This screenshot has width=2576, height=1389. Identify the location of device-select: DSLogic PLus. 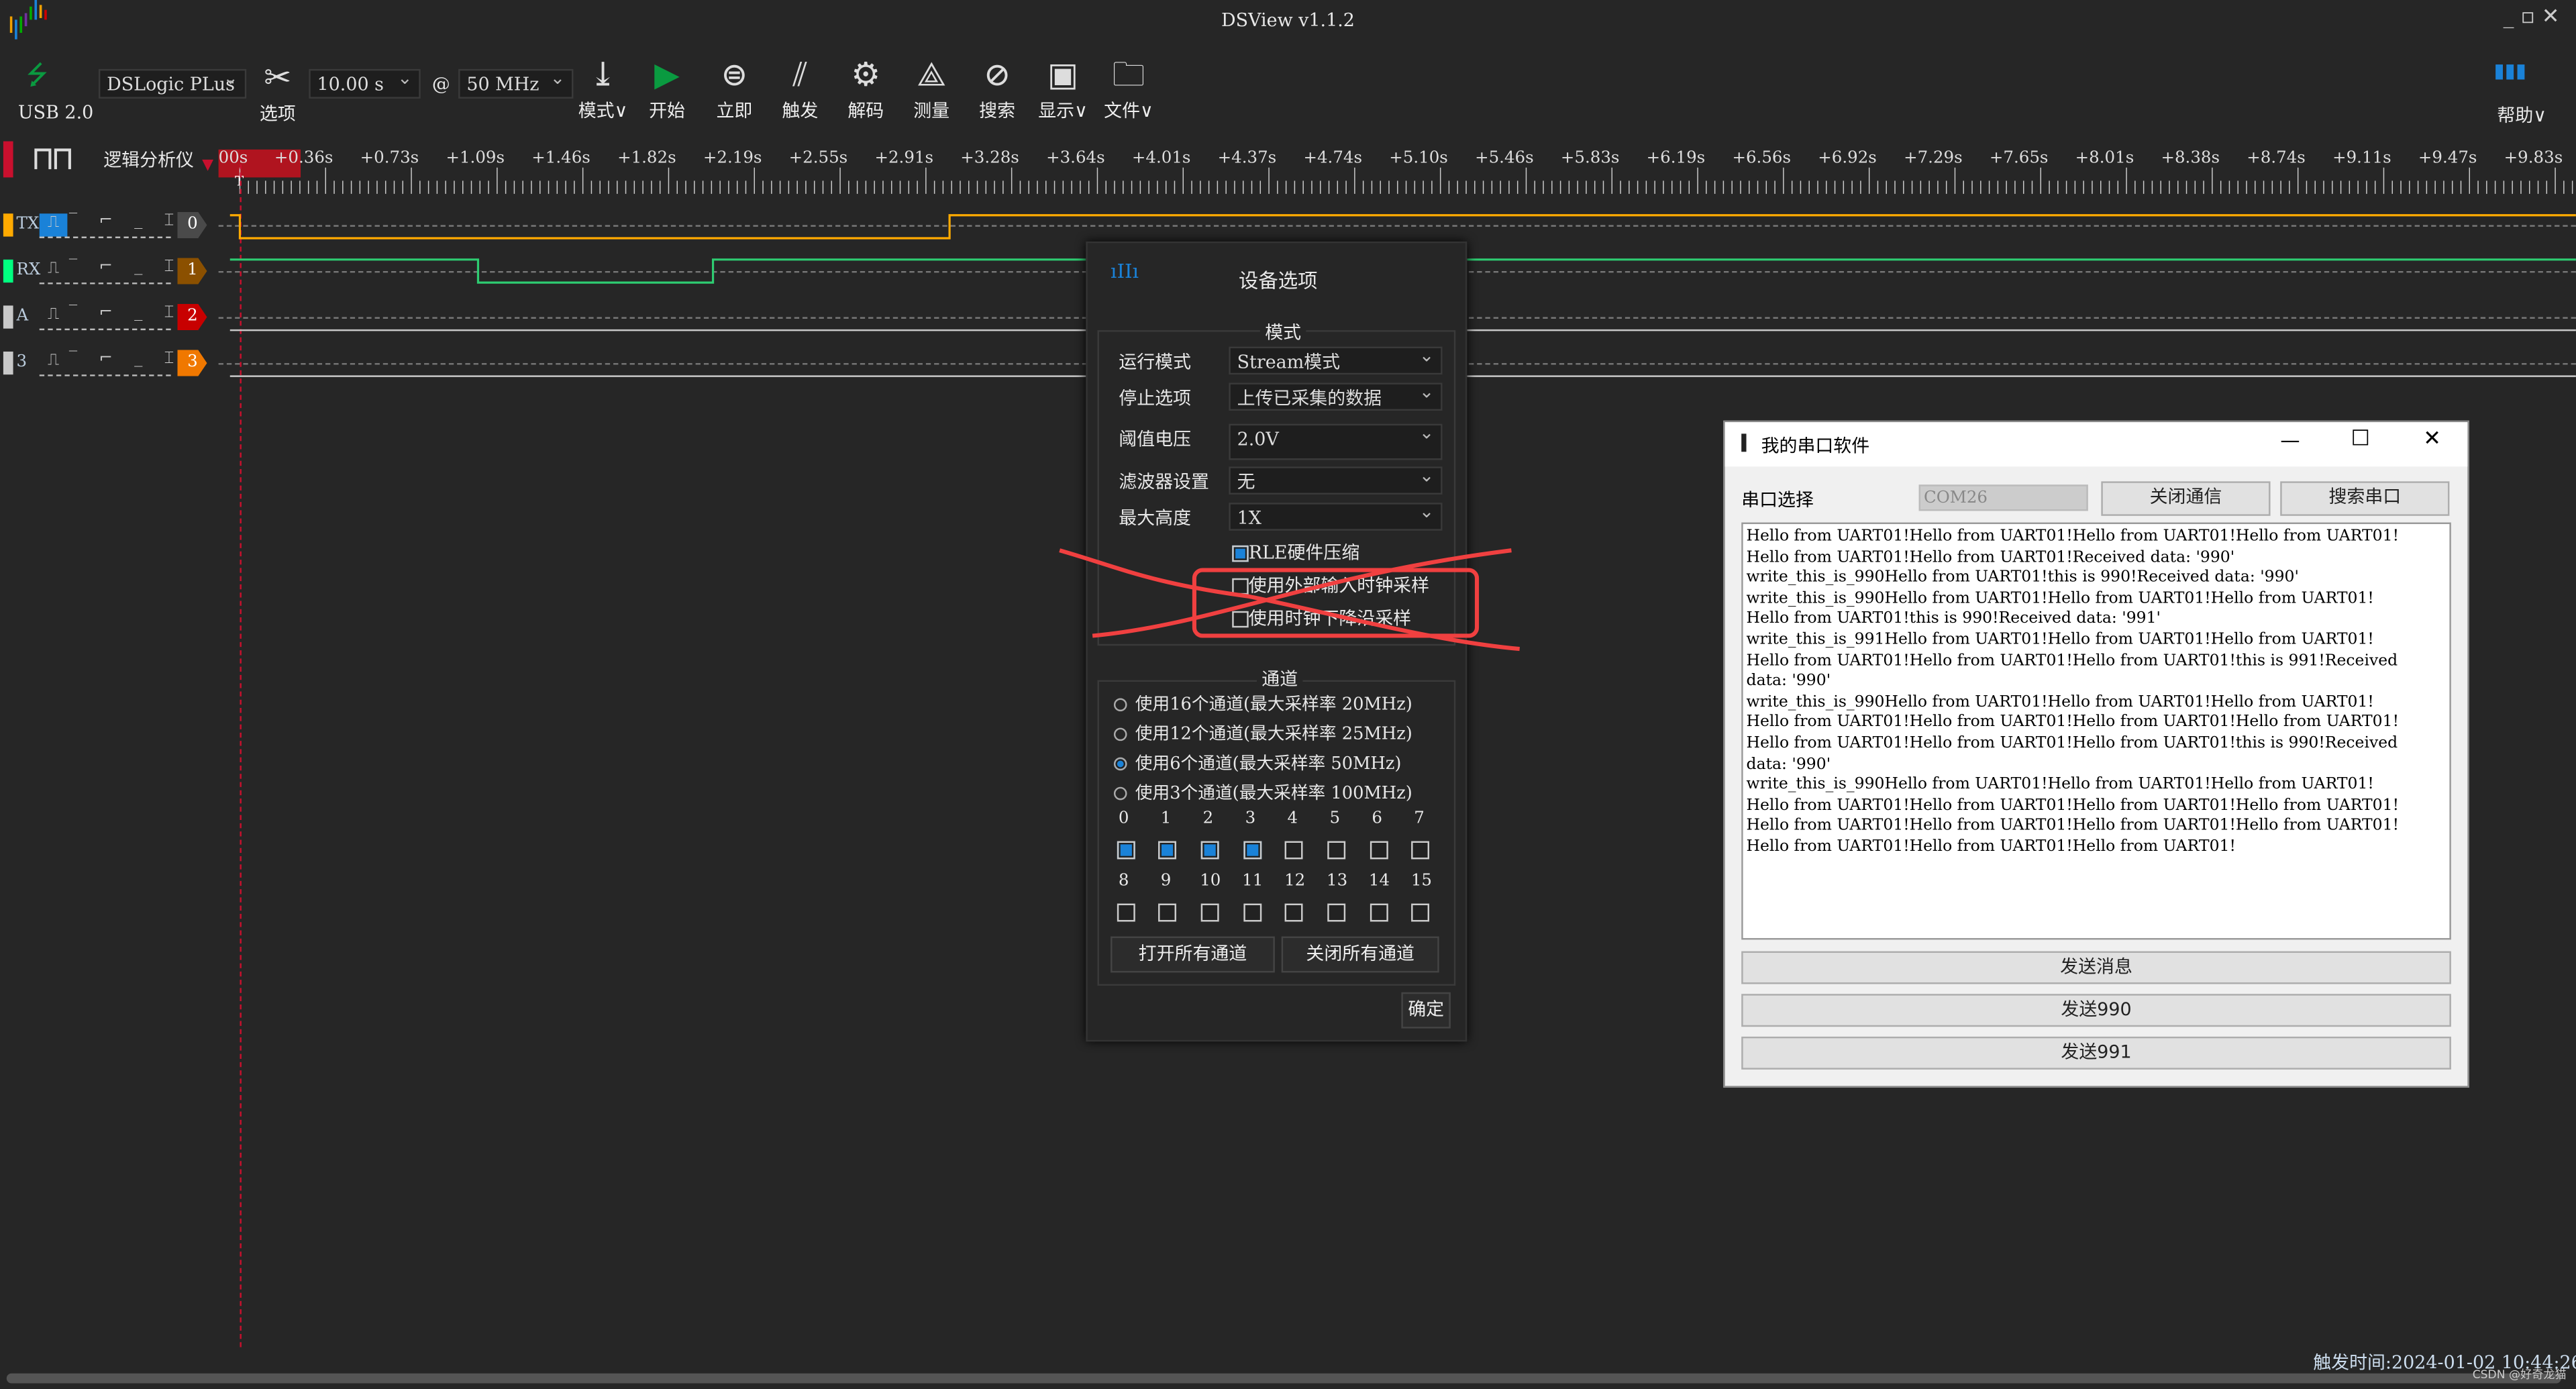
(172, 83).